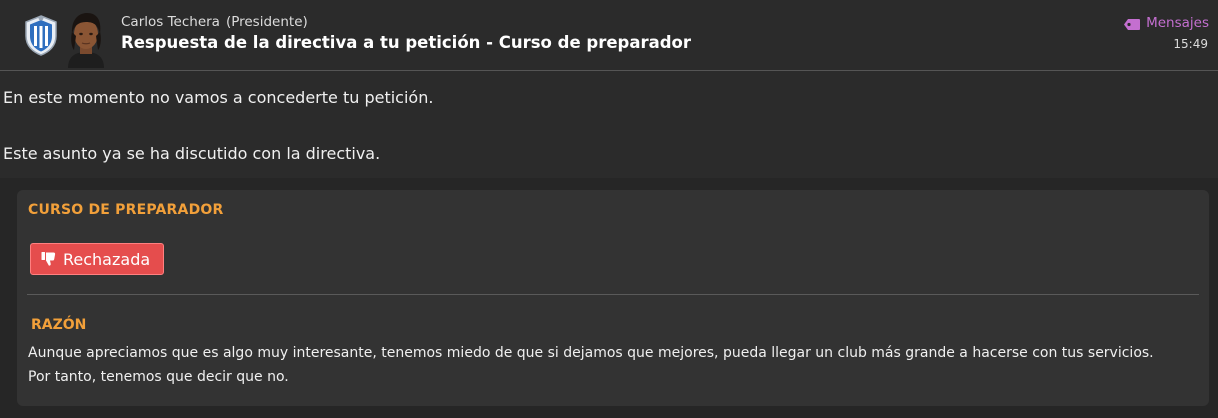 This screenshot has height=418, width=1218. I want to click on status-badge: Rechazada, so click(97, 259).